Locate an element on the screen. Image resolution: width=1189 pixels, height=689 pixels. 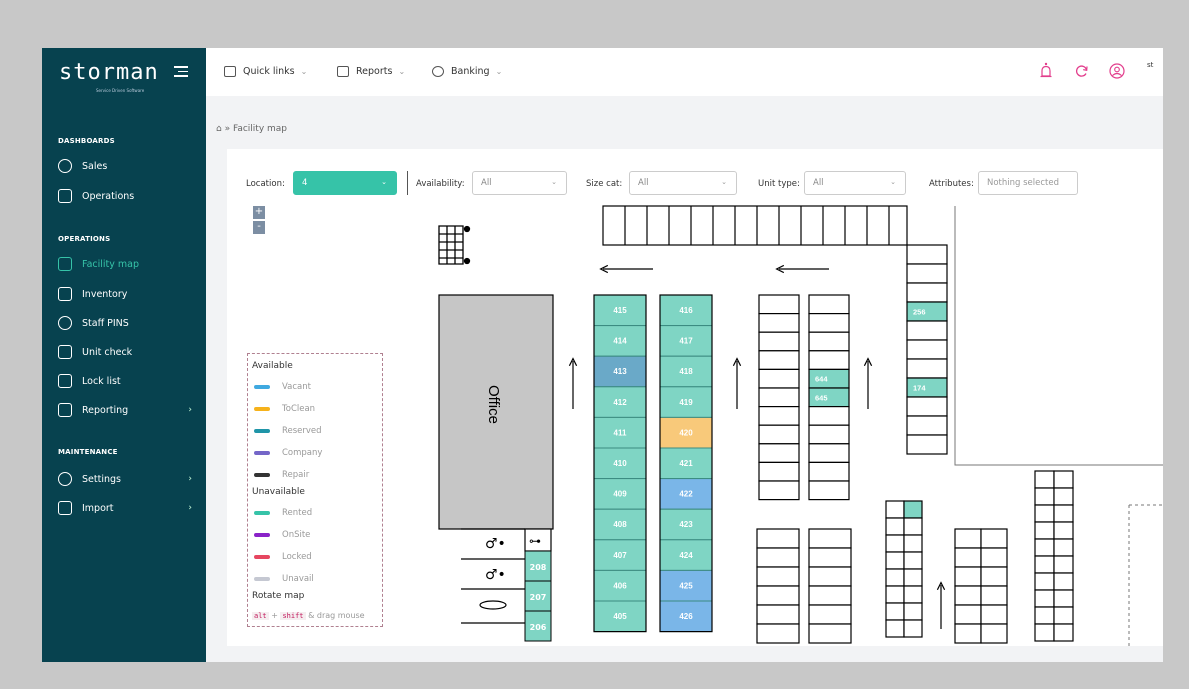
unit-label: 407 is located at coordinates (620, 555).